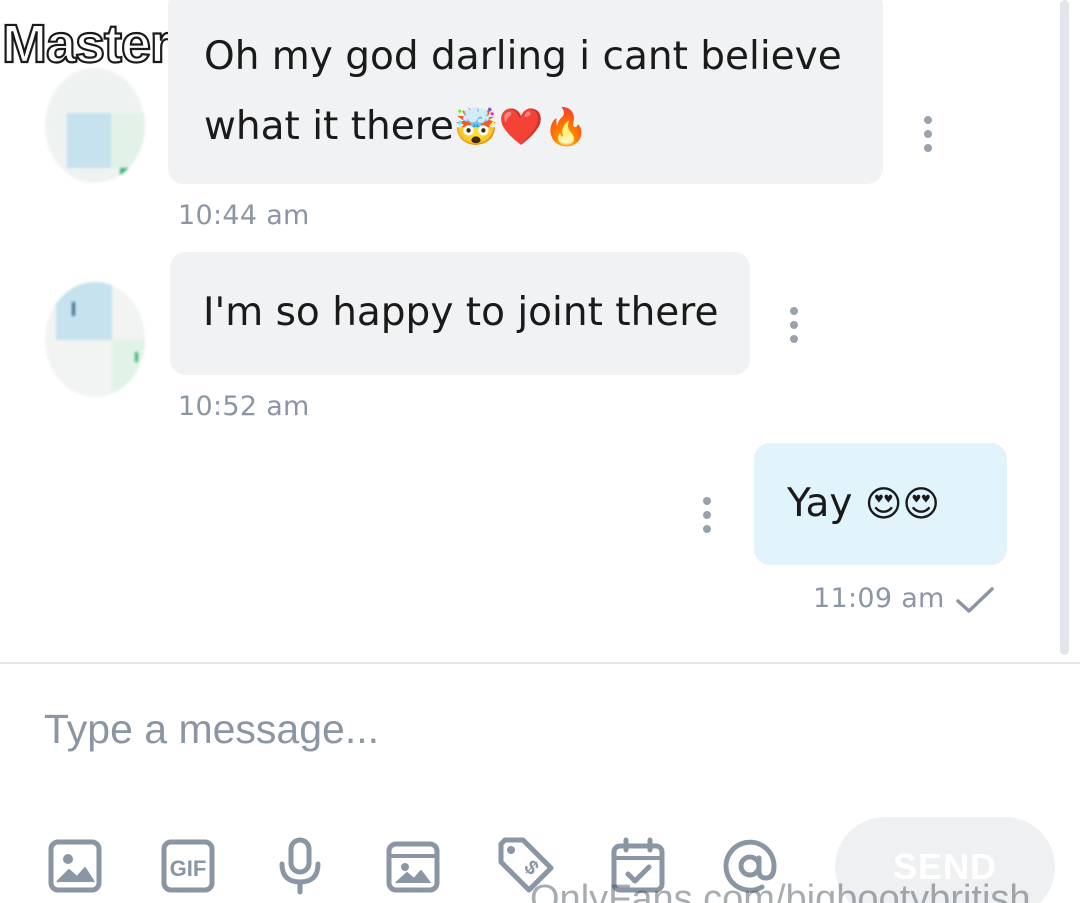  I want to click on composer-divider, so click(540, 663).